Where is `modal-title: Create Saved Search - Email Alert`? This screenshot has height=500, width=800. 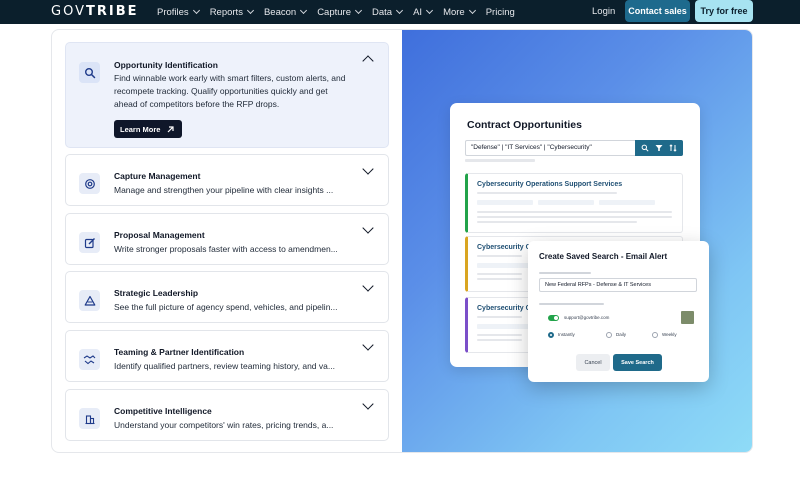 modal-title: Create Saved Search - Email Alert is located at coordinates (603, 256).